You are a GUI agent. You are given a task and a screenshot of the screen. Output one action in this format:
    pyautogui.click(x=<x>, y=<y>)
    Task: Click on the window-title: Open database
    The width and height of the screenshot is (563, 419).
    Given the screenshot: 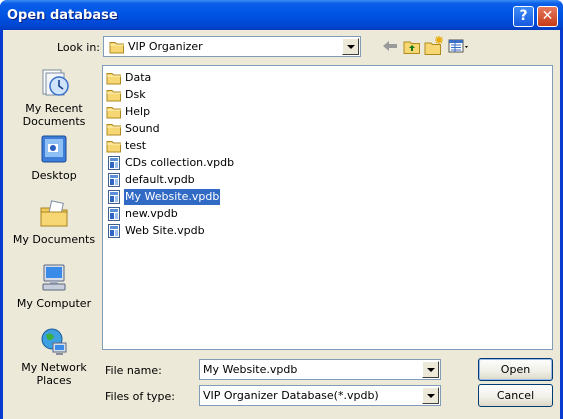 What is the action you would take?
    pyautogui.click(x=62, y=15)
    